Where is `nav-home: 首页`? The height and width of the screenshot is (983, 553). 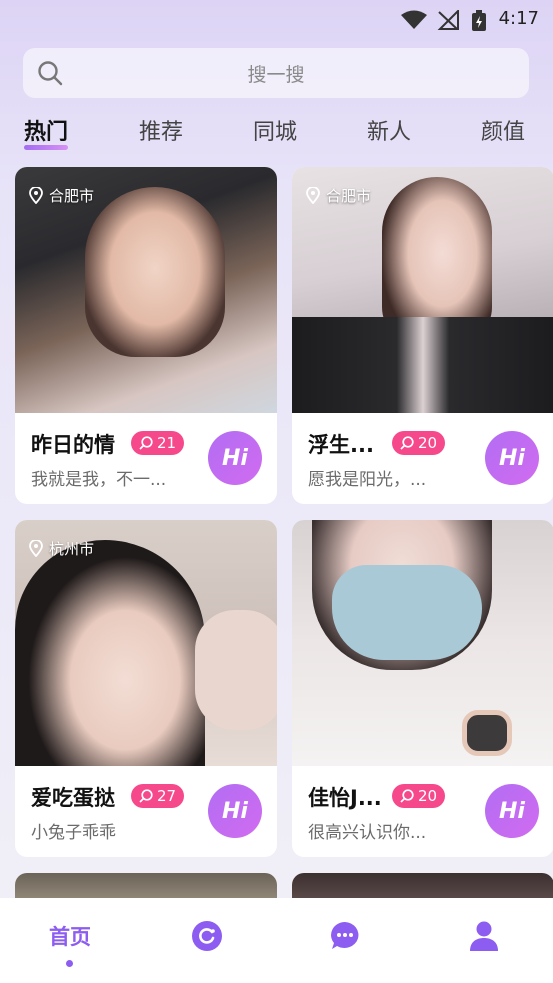 nav-home: 首页 is located at coordinates (70, 936).